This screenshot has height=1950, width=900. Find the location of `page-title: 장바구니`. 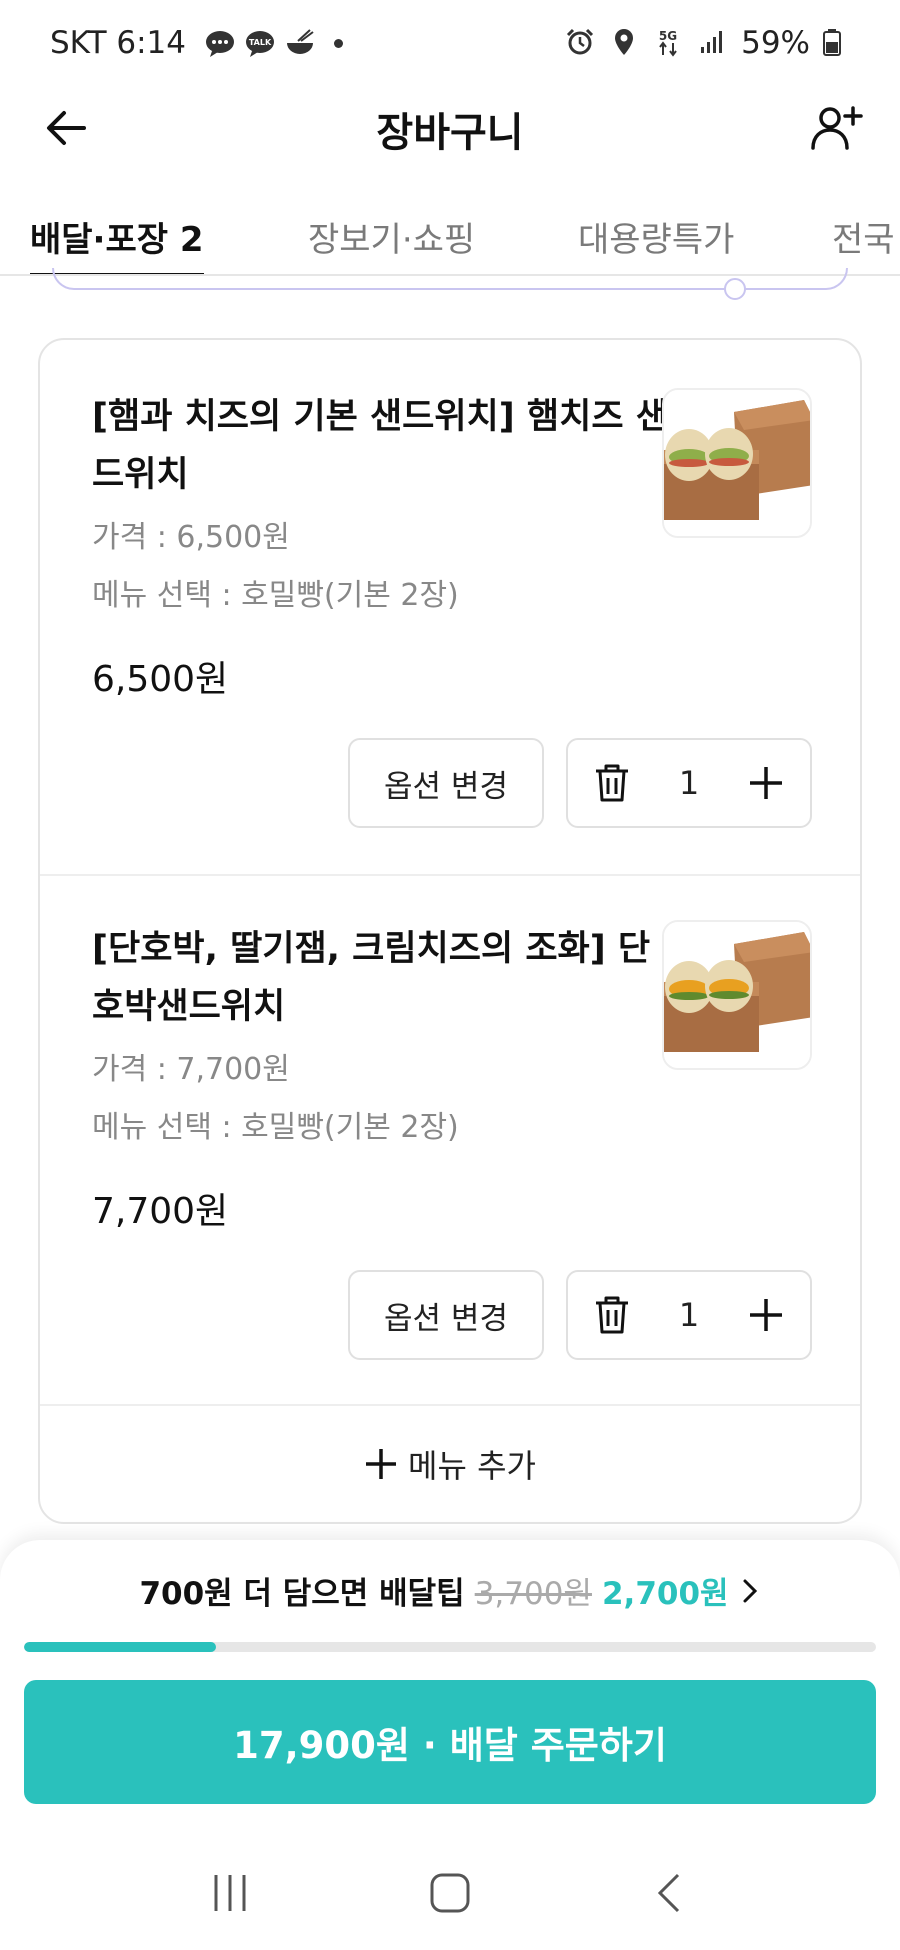

page-title: 장바구니 is located at coordinates (450, 133).